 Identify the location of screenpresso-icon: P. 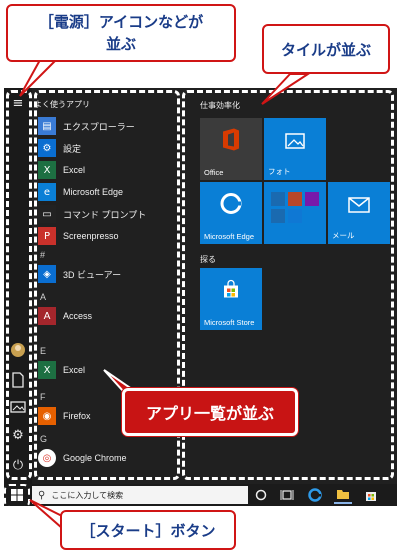
(47, 236).